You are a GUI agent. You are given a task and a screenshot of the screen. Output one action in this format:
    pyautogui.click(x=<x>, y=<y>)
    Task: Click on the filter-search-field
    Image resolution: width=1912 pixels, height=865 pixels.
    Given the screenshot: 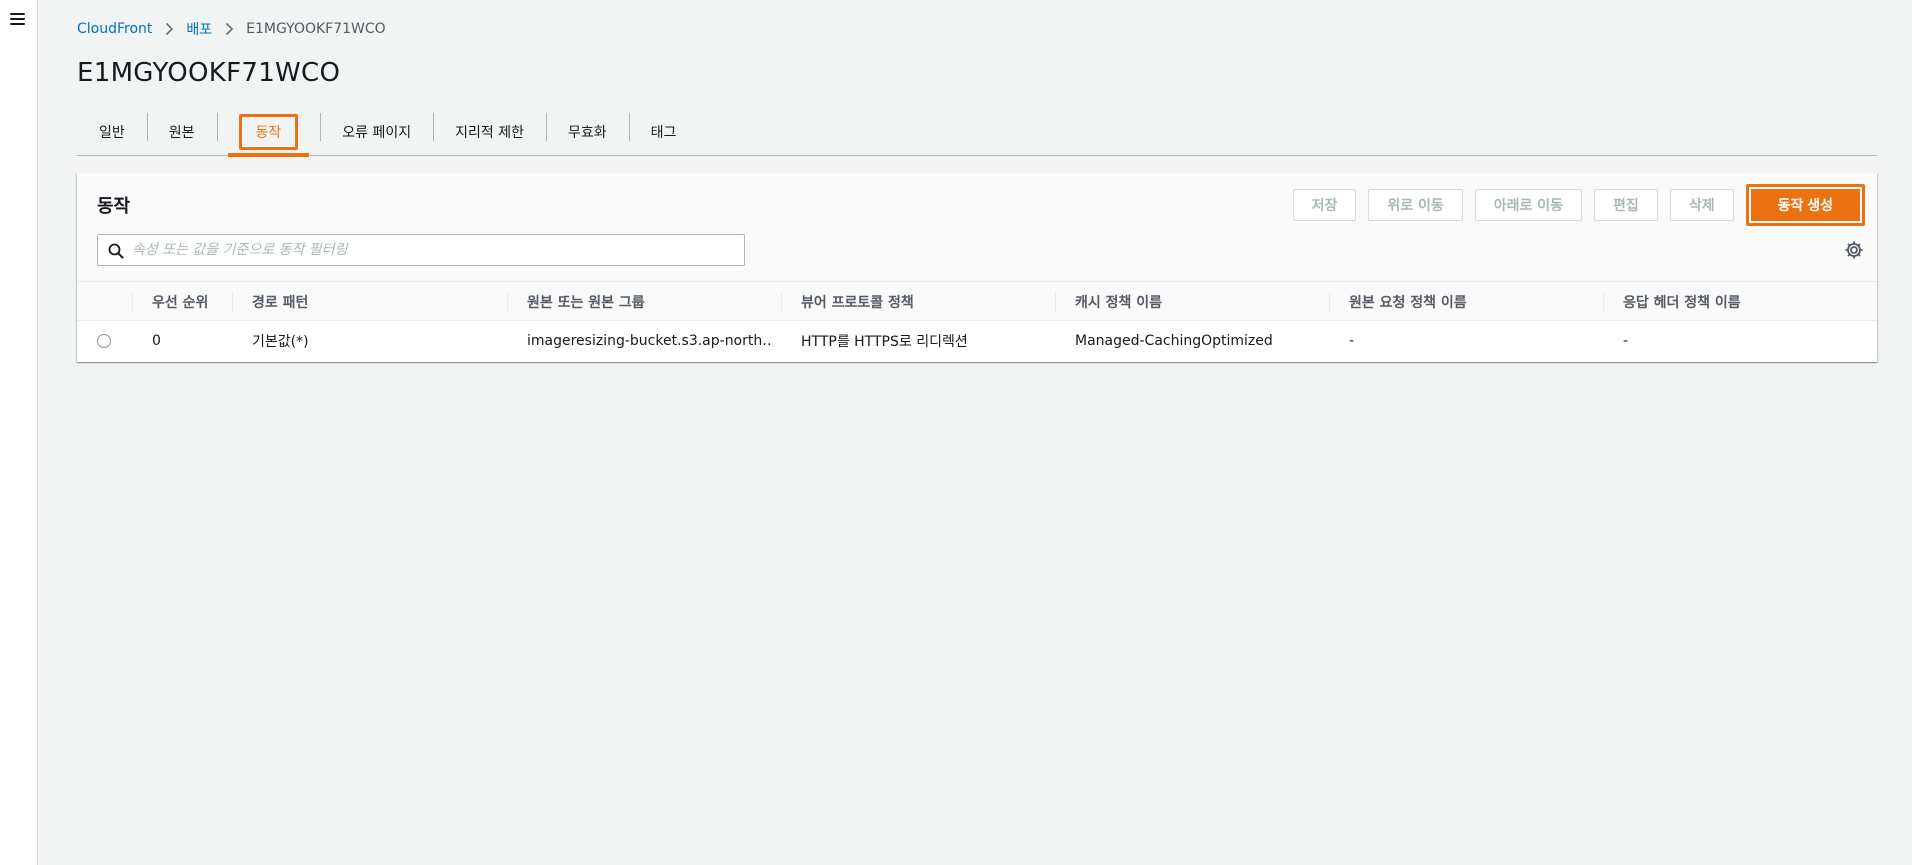 What is the action you would take?
    pyautogui.click(x=421, y=250)
    